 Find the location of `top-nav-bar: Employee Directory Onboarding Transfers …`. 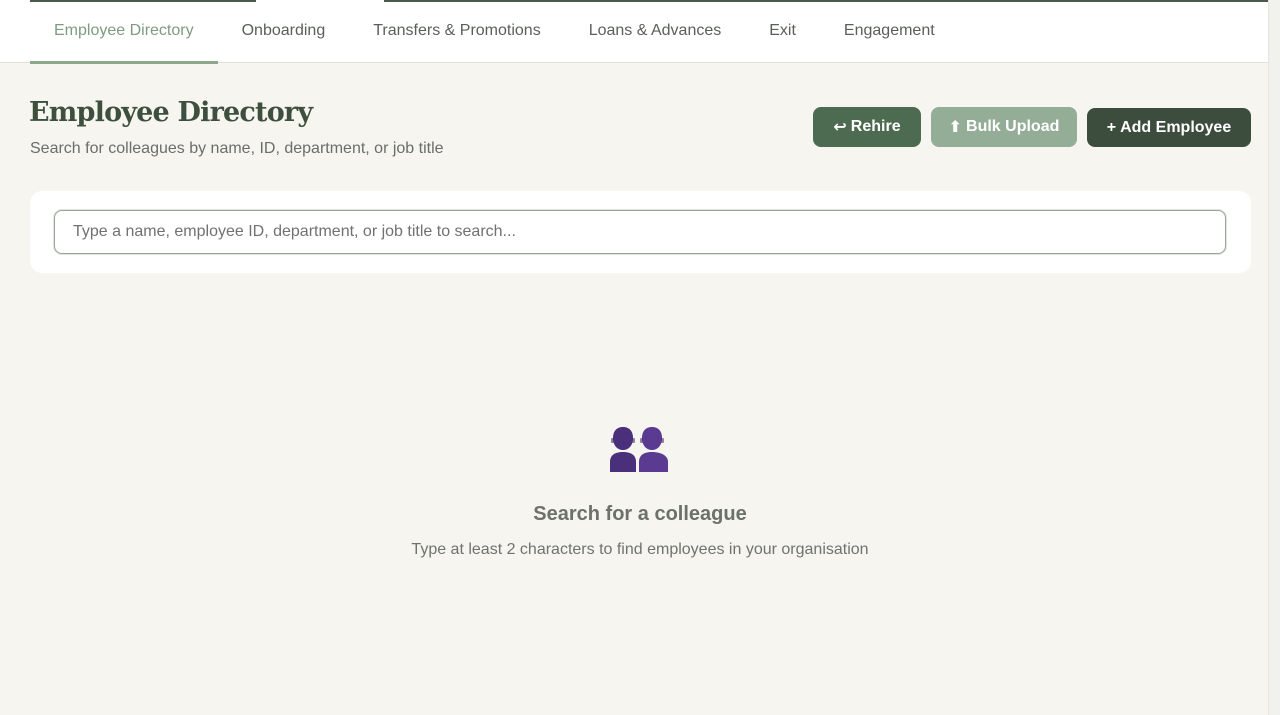

top-nav-bar: Employee Directory Onboarding Transfers … is located at coordinates (634, 32).